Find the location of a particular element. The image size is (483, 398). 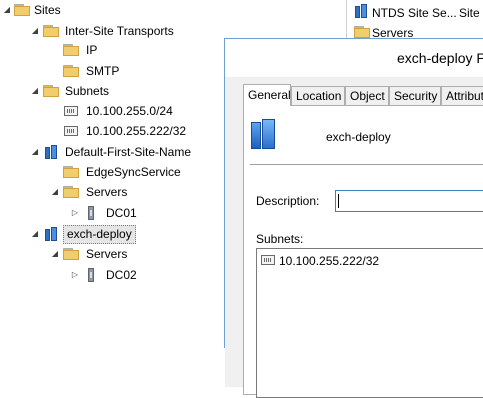

tree-item-sites: ◢ Sites is located at coordinates (110, 10).